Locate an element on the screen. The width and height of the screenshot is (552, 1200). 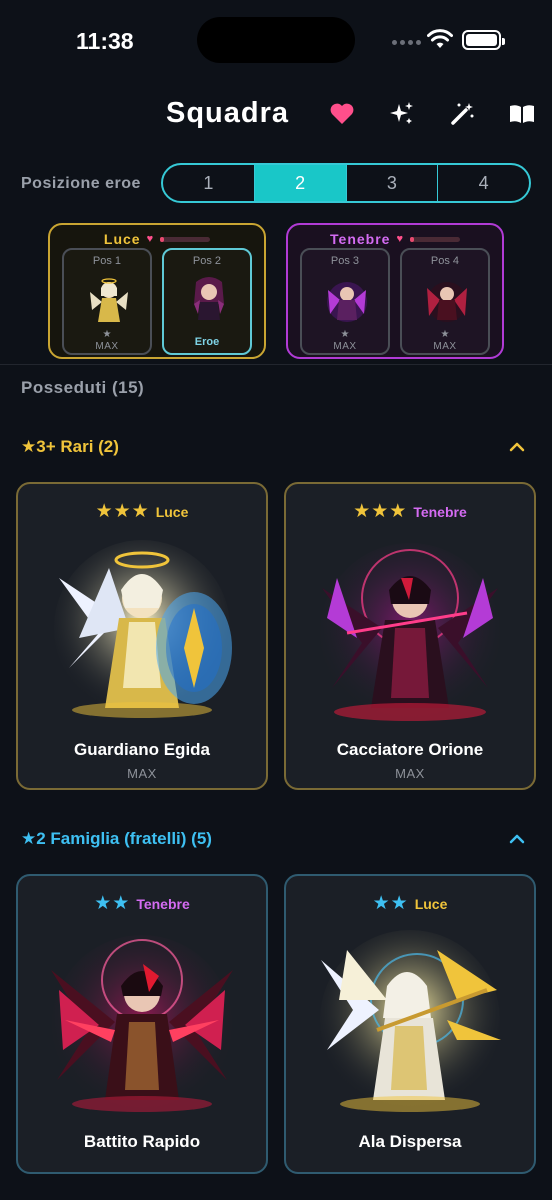
hero-name: Ala Dispersa is located at coordinates (410, 1141).